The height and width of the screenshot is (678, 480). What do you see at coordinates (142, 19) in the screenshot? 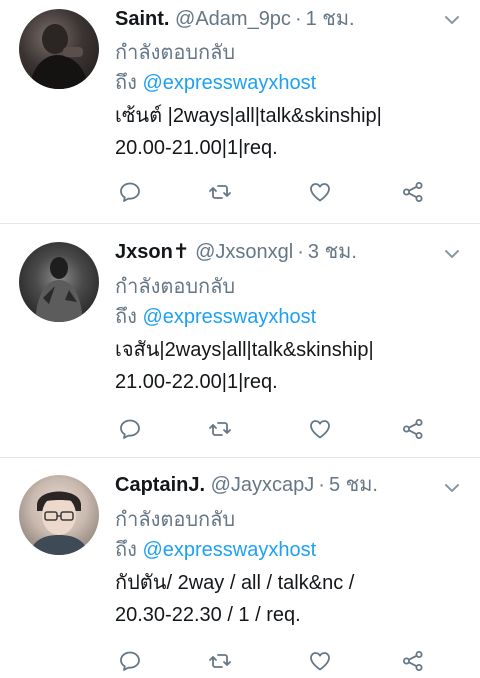
I see `display-name: Saint.` at bounding box center [142, 19].